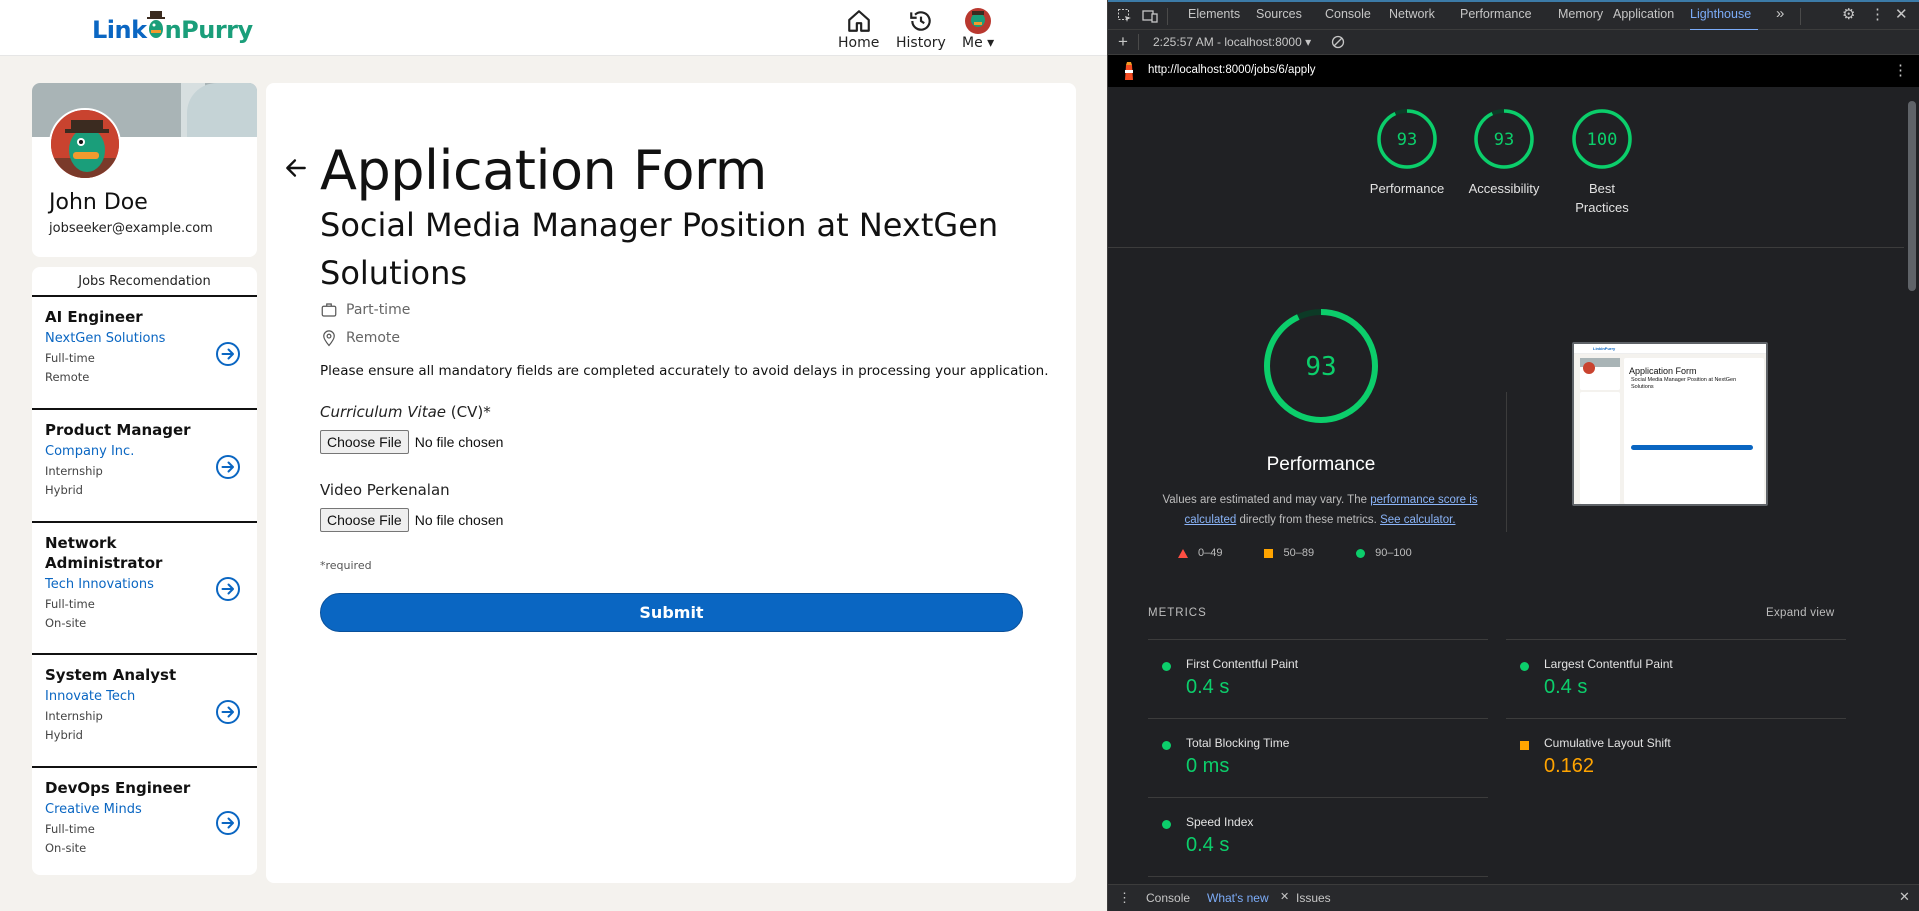  What do you see at coordinates (543, 170) in the screenshot?
I see `page-title: Application Form` at bounding box center [543, 170].